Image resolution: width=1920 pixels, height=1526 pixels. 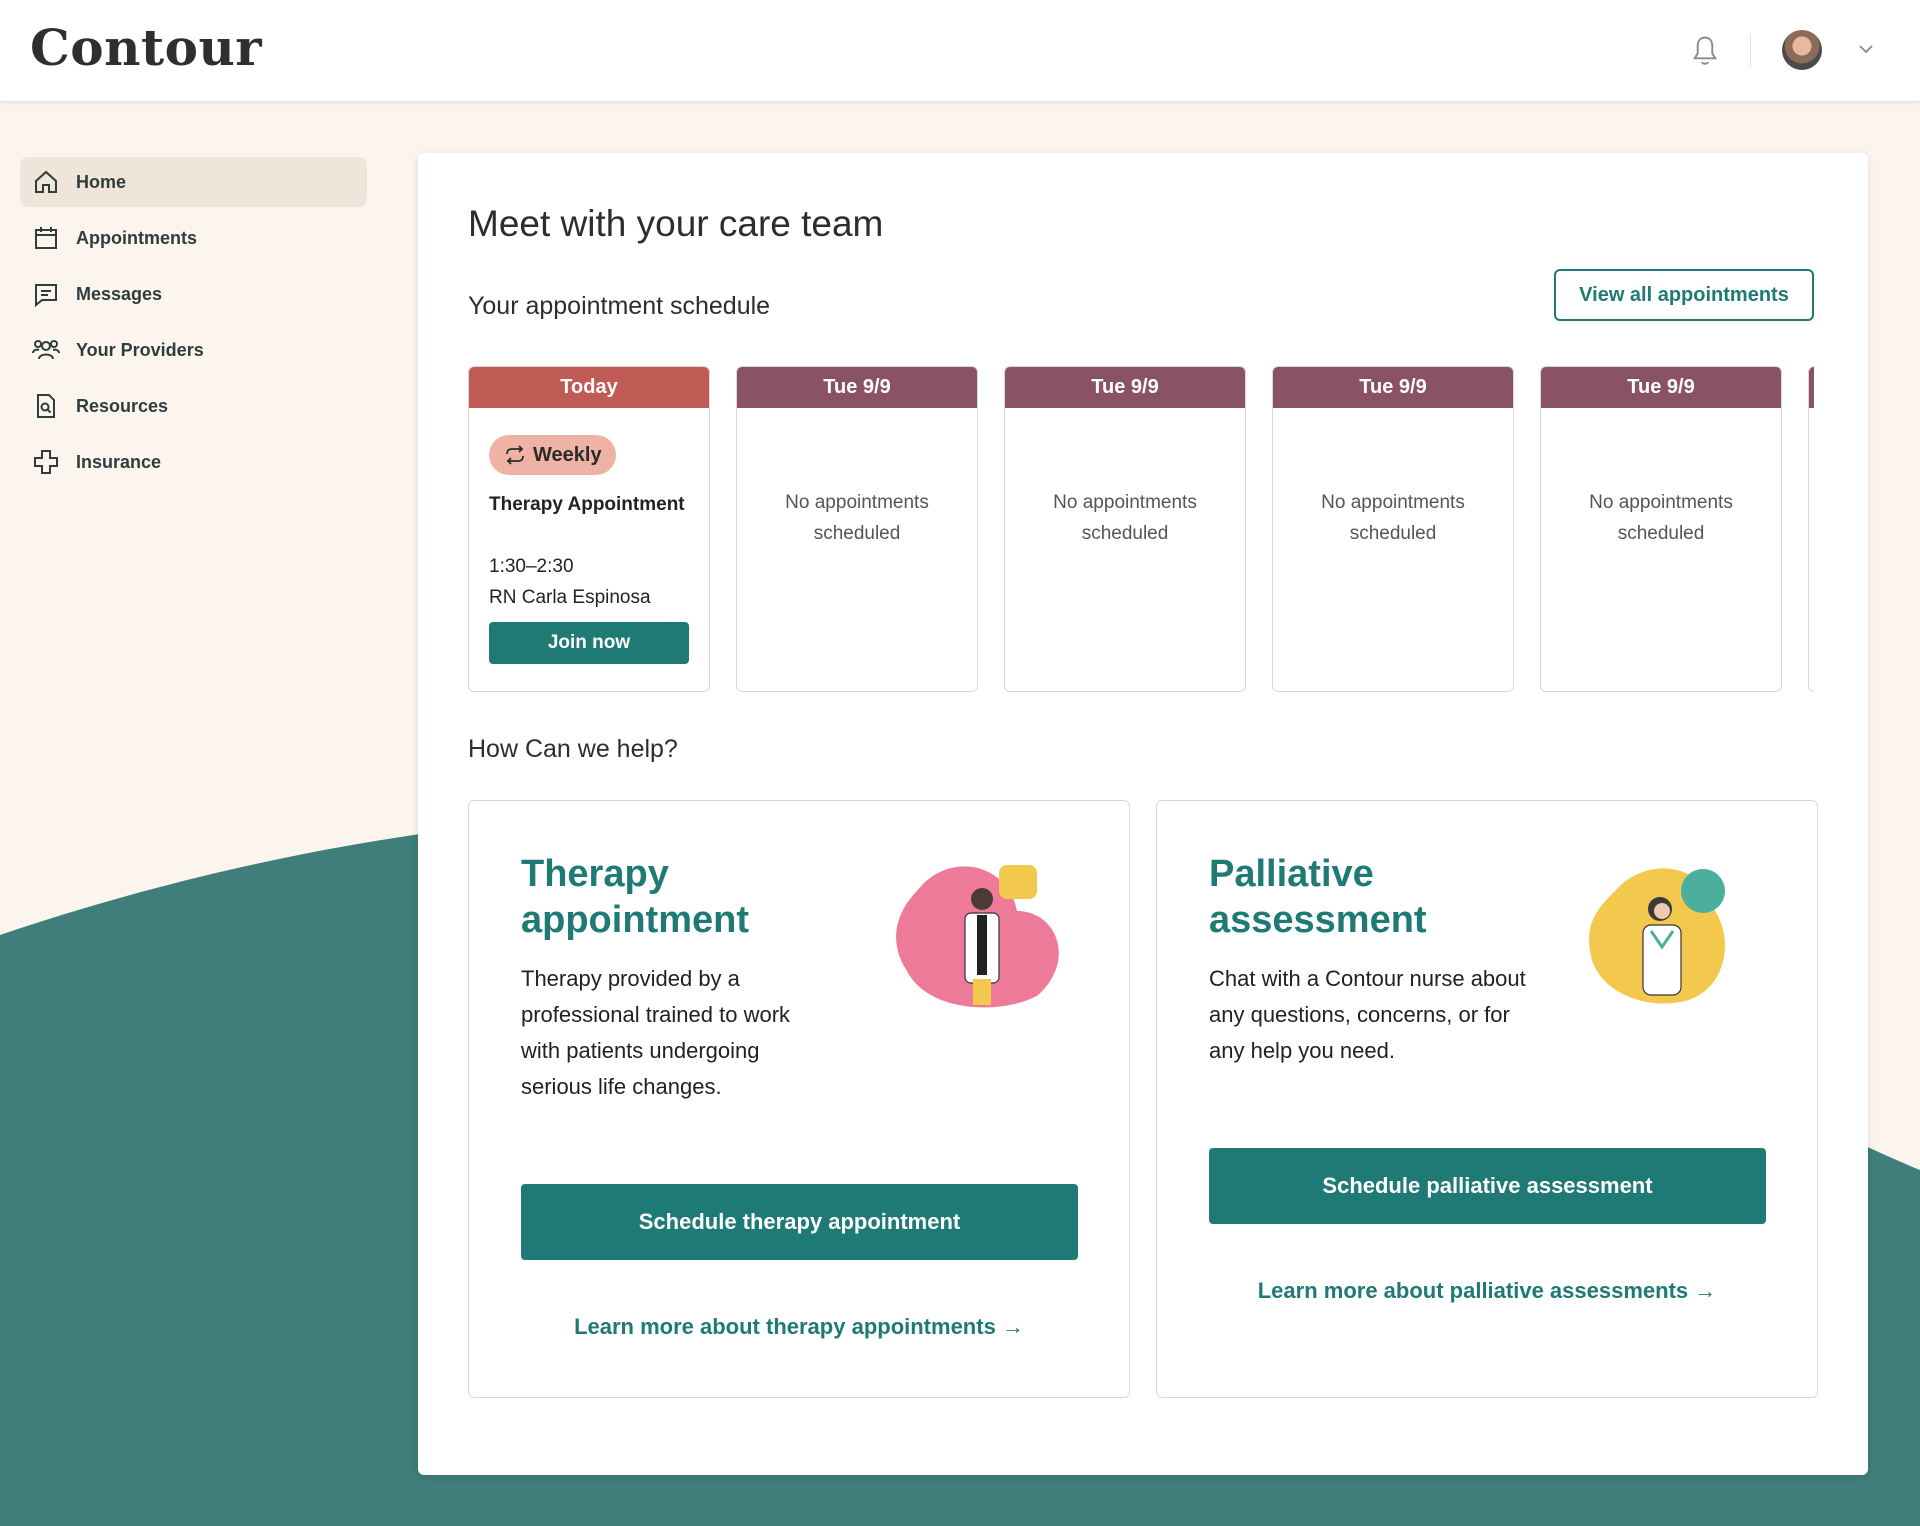 What do you see at coordinates (119, 461) in the screenshot?
I see `sidebar-item-label: Insurance` at bounding box center [119, 461].